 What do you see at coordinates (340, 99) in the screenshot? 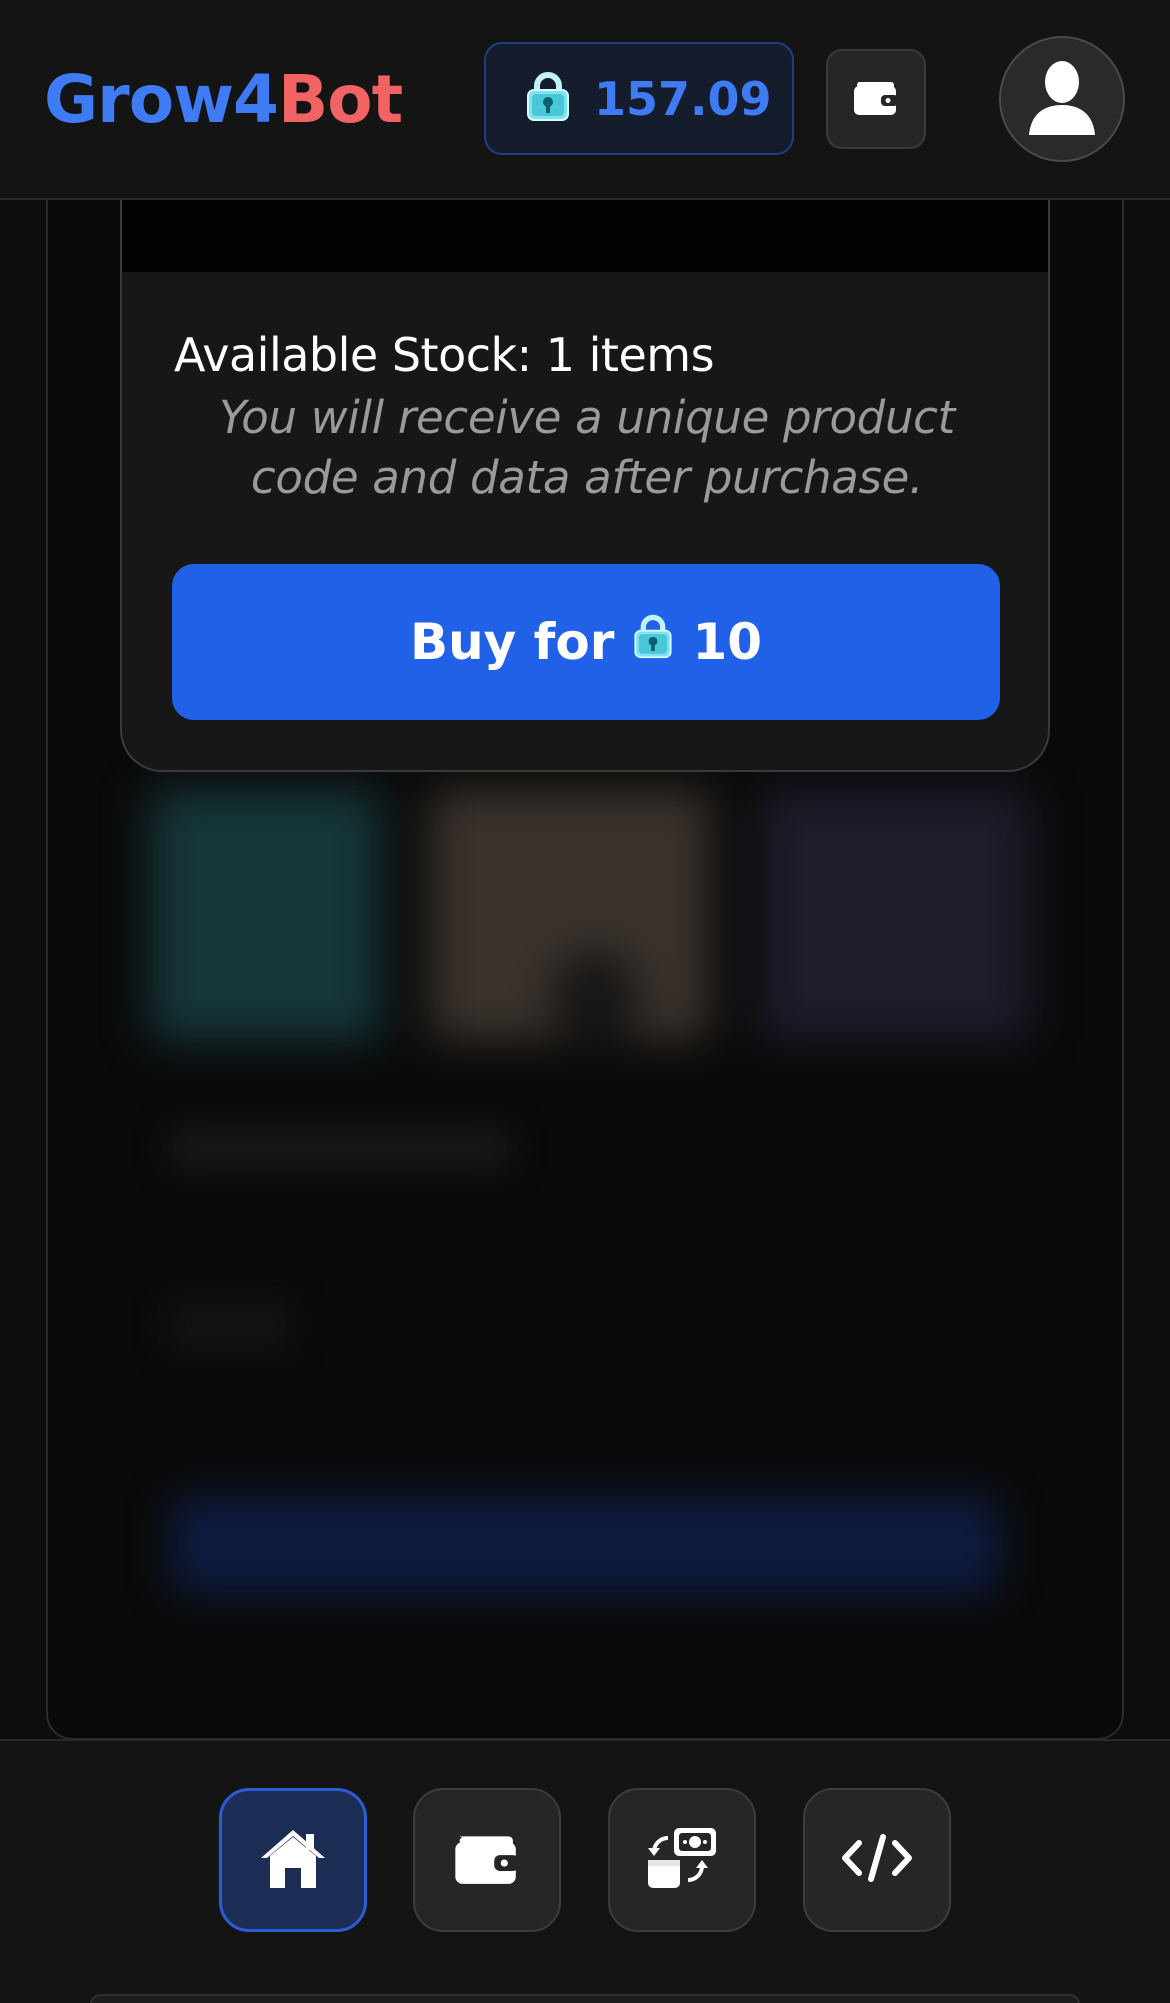
I see `logo-part-bot: Bot` at bounding box center [340, 99].